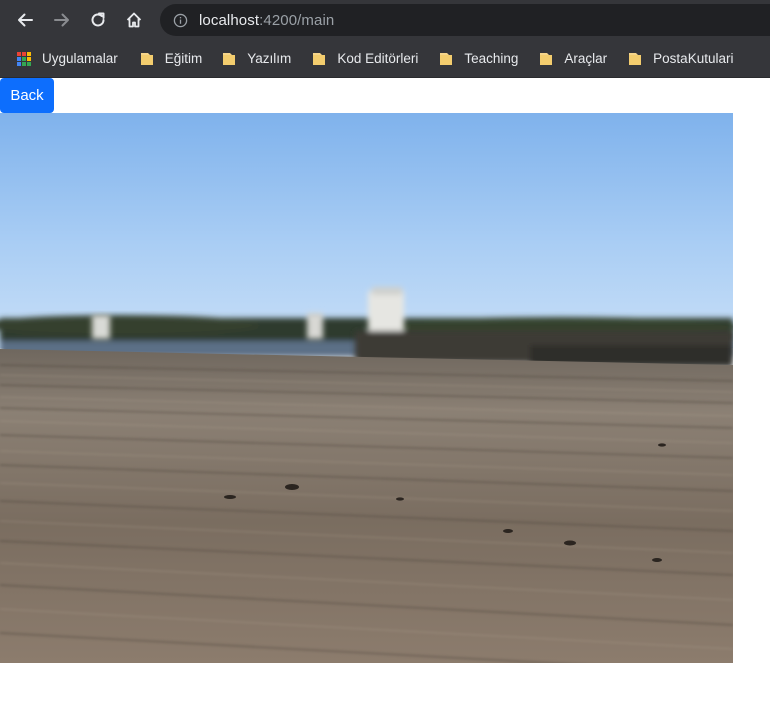 This screenshot has width=770, height=702. Describe the element at coordinates (183, 58) in the screenshot. I see `bookmark-label: Eğitim` at that location.